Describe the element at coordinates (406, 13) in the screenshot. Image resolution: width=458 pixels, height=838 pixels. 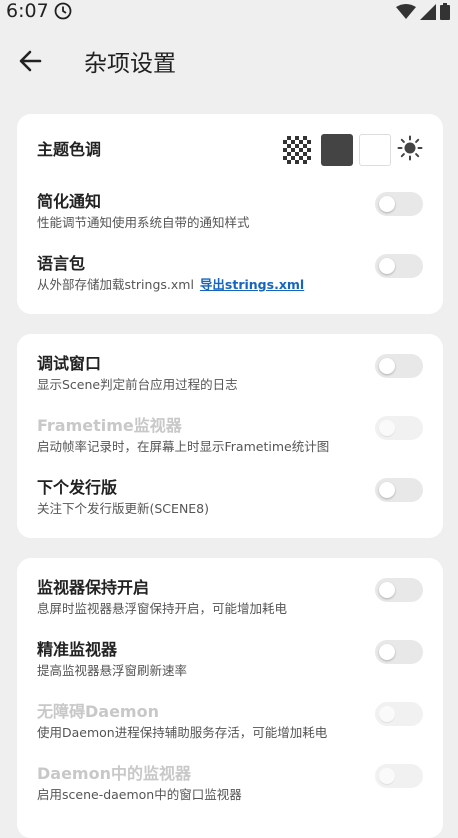
I see `wifi-icon` at that location.